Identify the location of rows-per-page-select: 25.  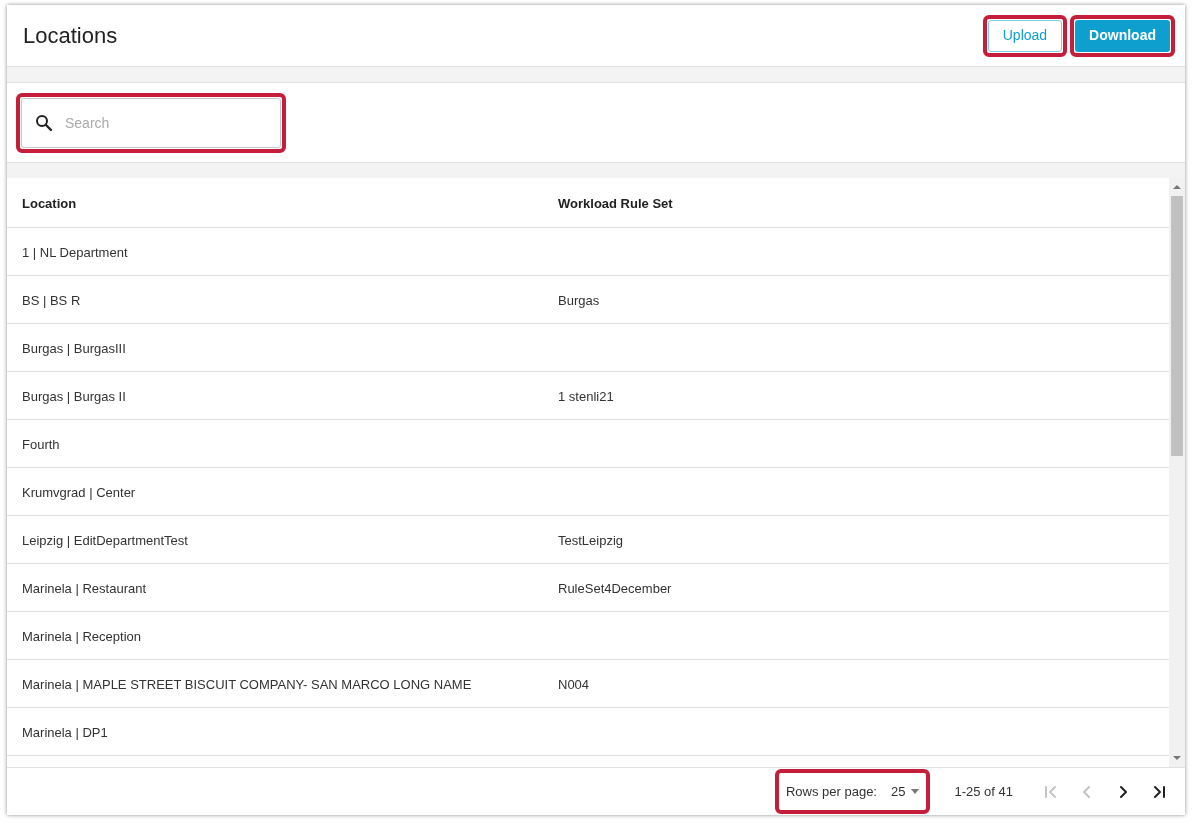
(905, 791).